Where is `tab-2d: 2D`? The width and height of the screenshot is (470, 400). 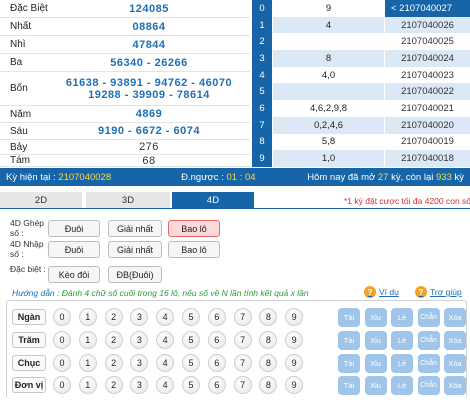
tab-2d: 2D is located at coordinates (41, 200).